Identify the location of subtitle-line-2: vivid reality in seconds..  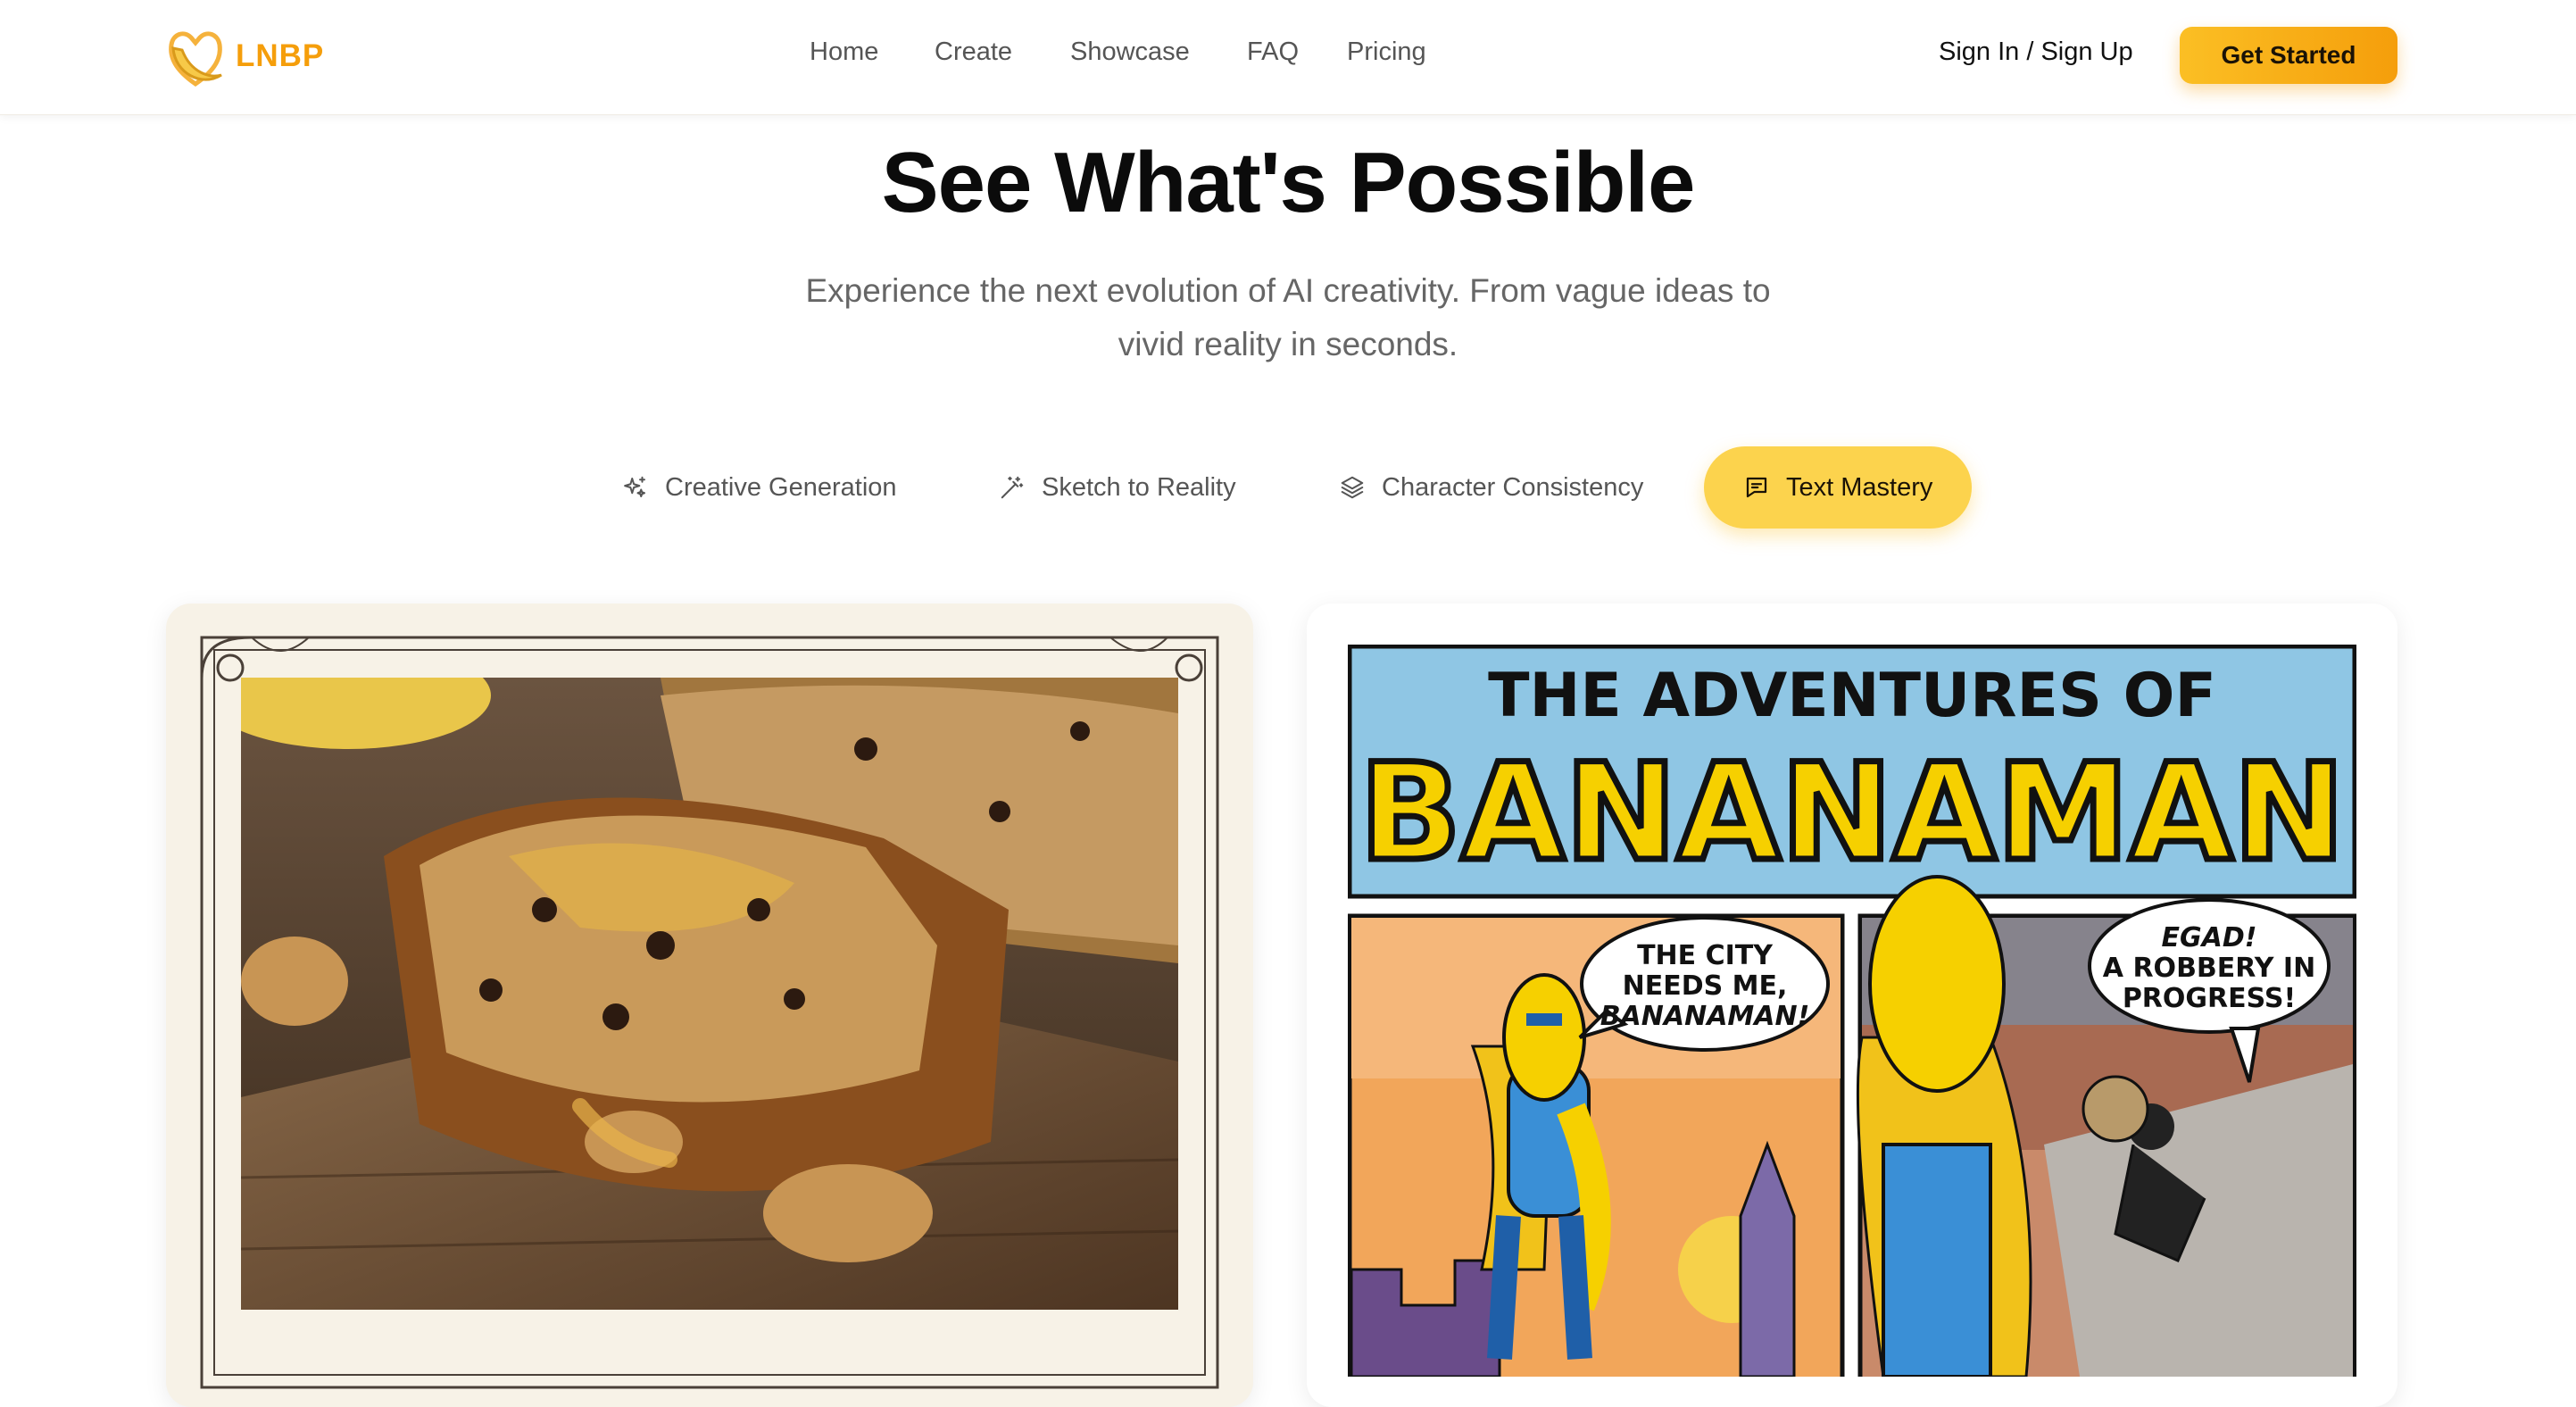
(1288, 344).